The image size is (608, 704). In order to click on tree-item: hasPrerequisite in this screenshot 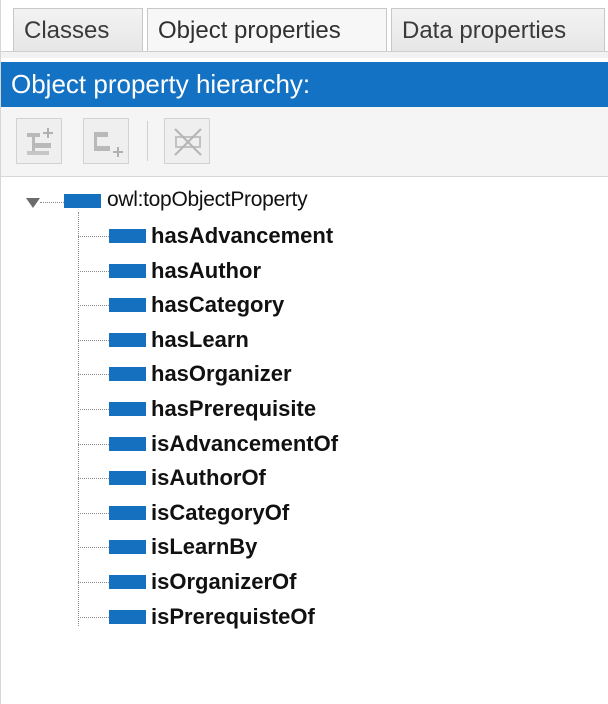, I will do `click(328, 409)`.